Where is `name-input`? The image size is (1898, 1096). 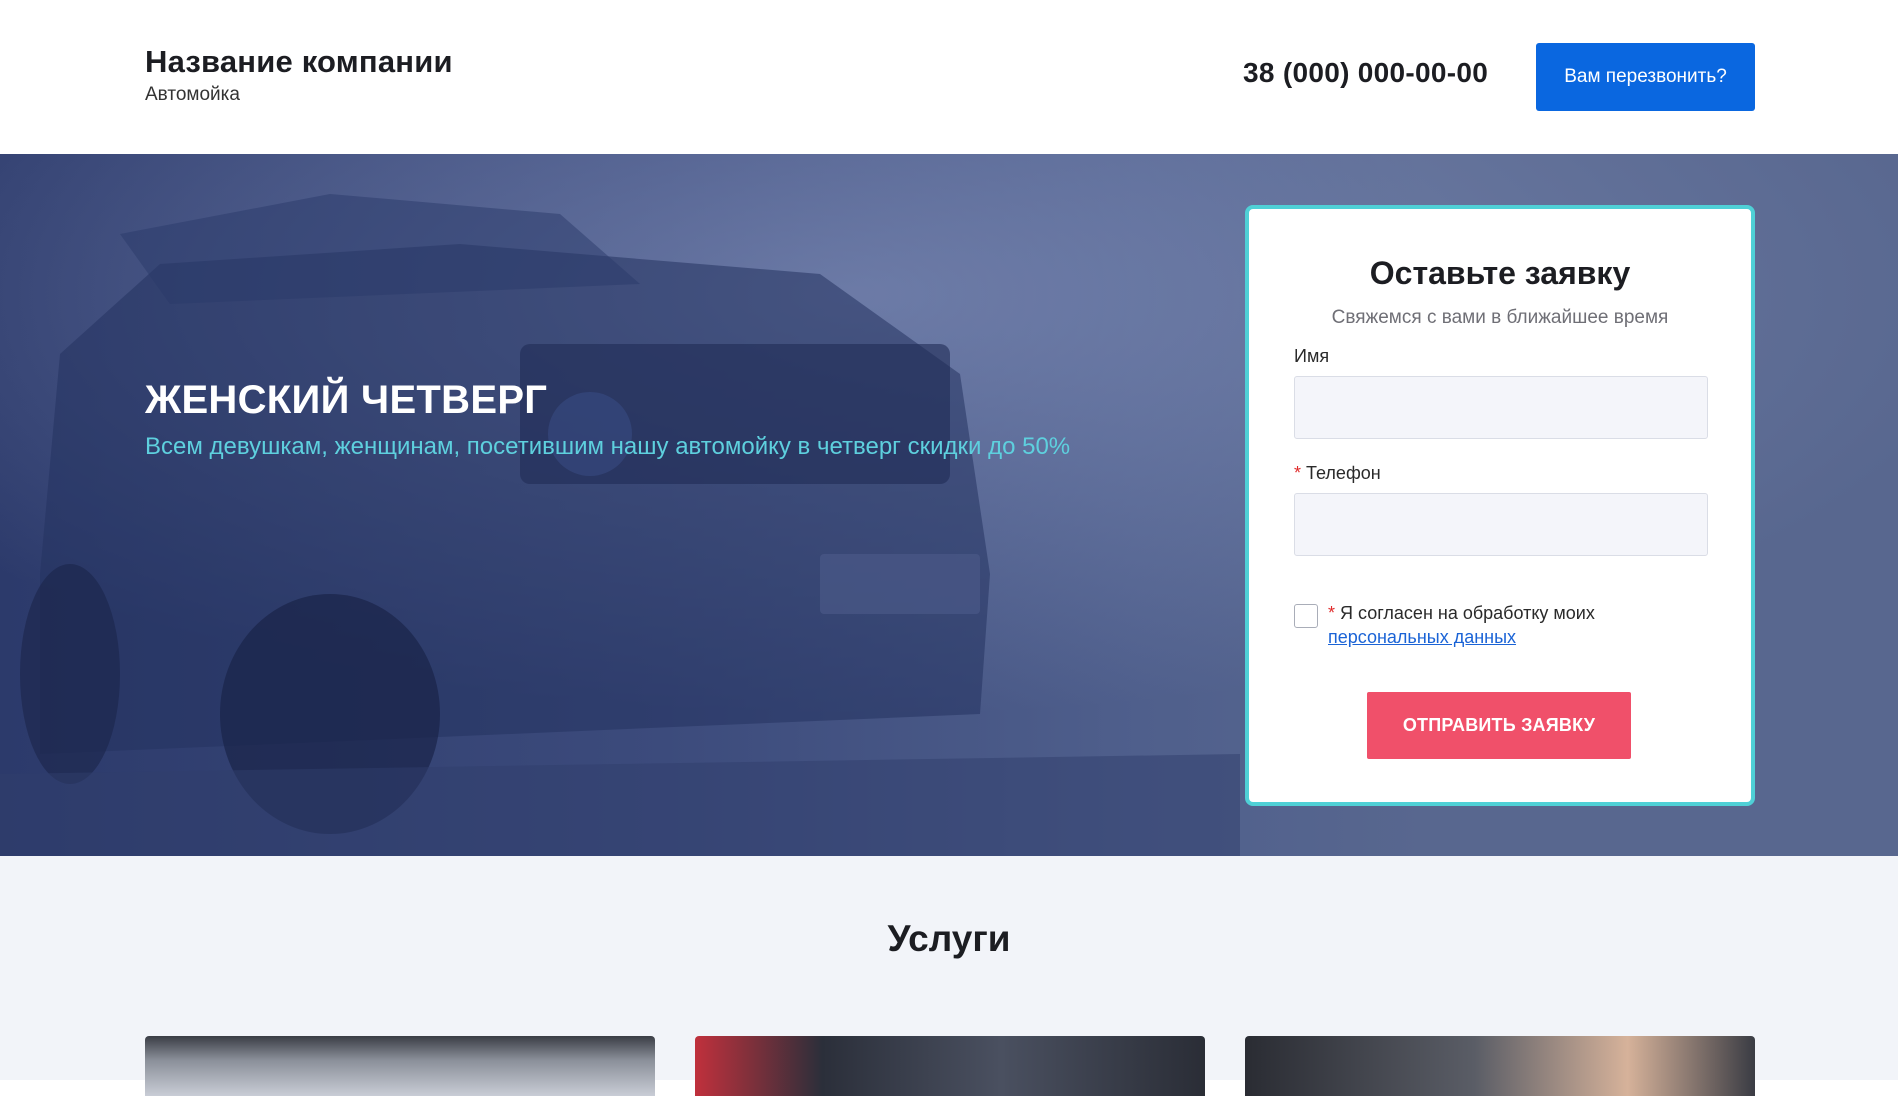
name-input is located at coordinates (1501, 407).